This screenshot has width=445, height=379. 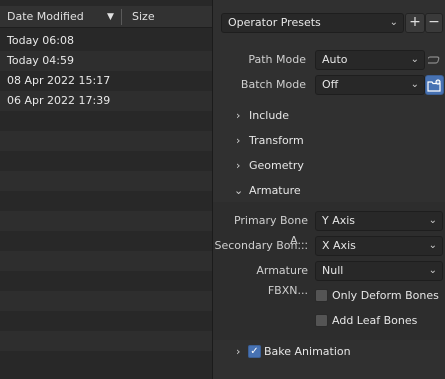 What do you see at coordinates (339, 245) in the screenshot?
I see `secondary-bone-axis-value: X Axis` at bounding box center [339, 245].